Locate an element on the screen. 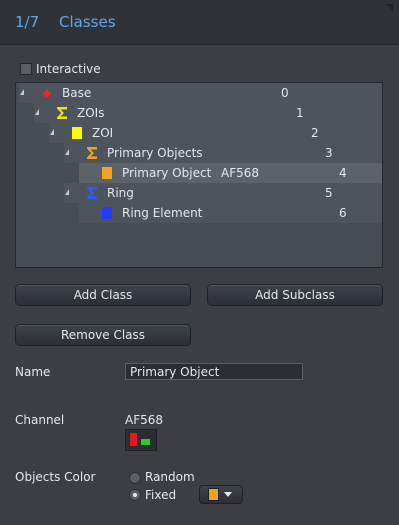 This screenshot has height=525, width=399. tree-item-label: Ring is located at coordinates (120, 193).